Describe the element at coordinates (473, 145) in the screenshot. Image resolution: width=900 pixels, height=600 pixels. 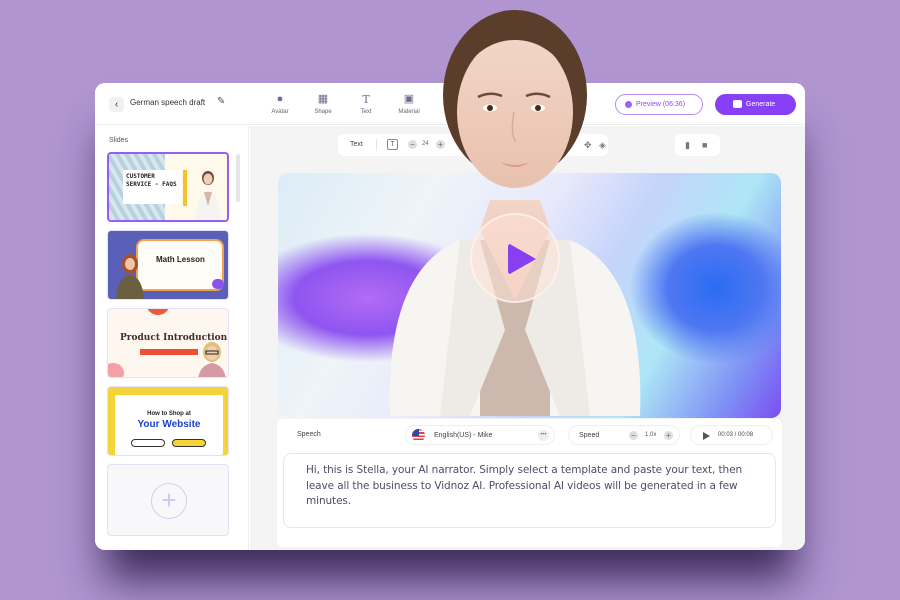
I see `text-format-bar: Text T − 24 + ≡ ✥ ◈` at that location.